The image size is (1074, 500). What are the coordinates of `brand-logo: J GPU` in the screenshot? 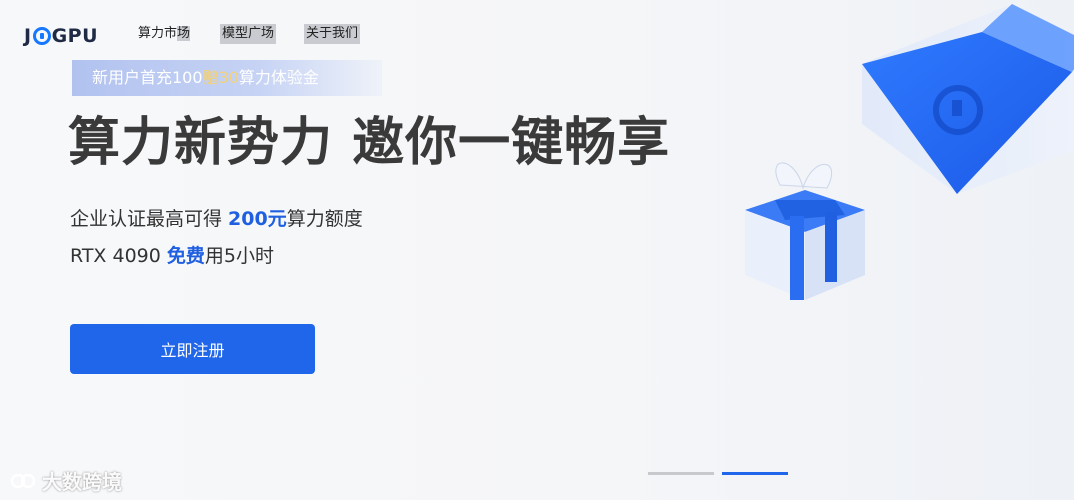 It's located at (61, 36).